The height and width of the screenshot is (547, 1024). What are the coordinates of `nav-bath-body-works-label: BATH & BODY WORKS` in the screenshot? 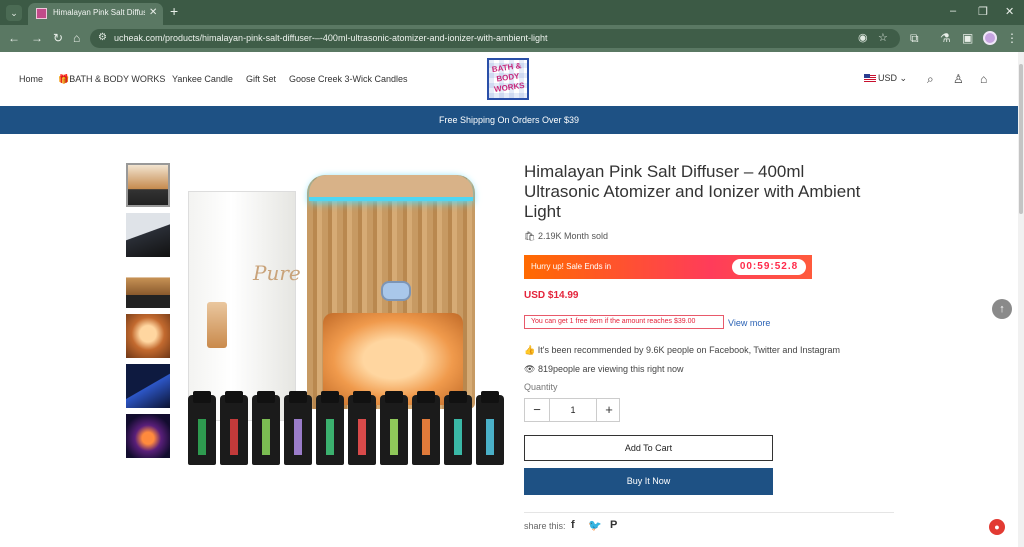 It's located at (117, 79).